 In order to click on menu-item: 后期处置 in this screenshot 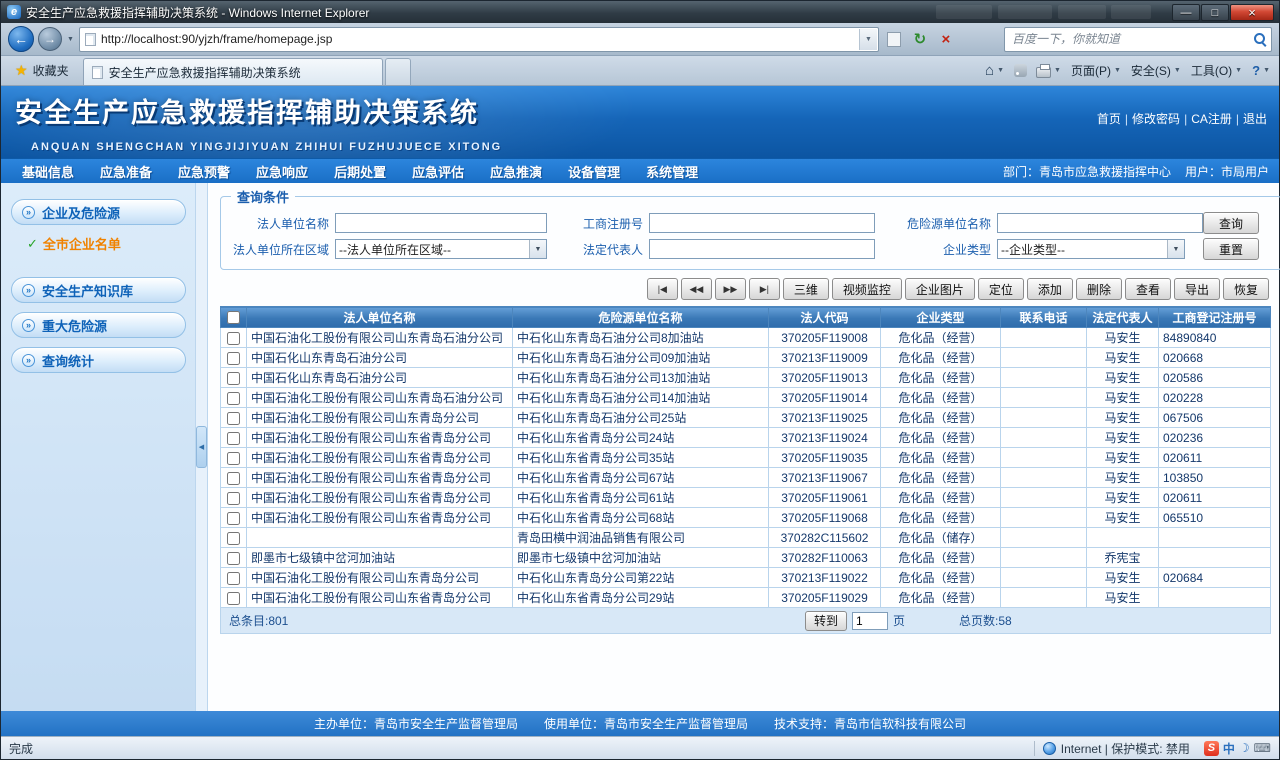, I will do `click(360, 171)`.